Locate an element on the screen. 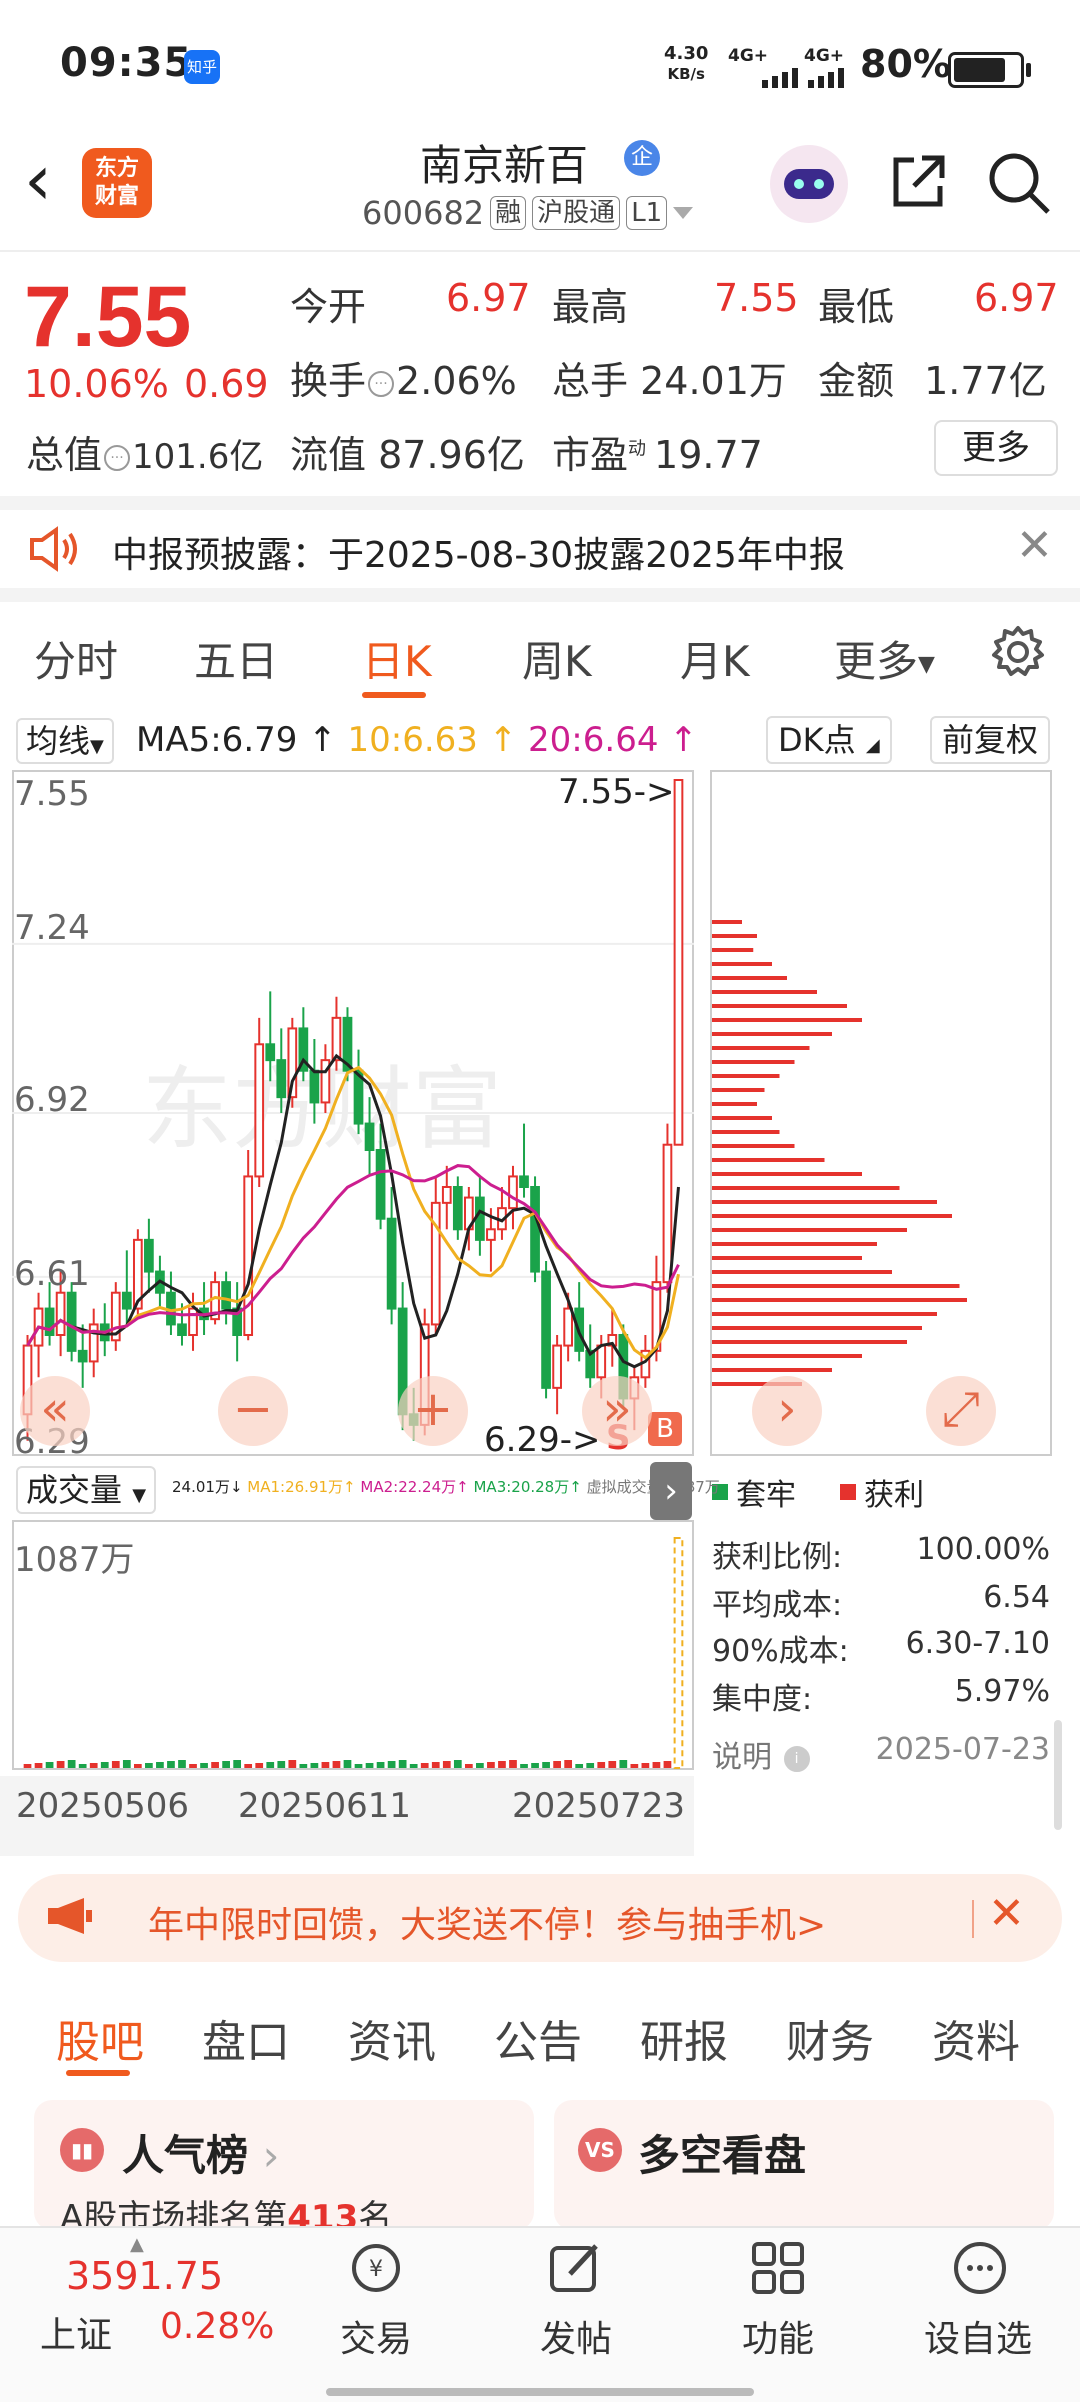 This screenshot has width=1080, height=2402. adjust-button: 前复权 is located at coordinates (990, 740).